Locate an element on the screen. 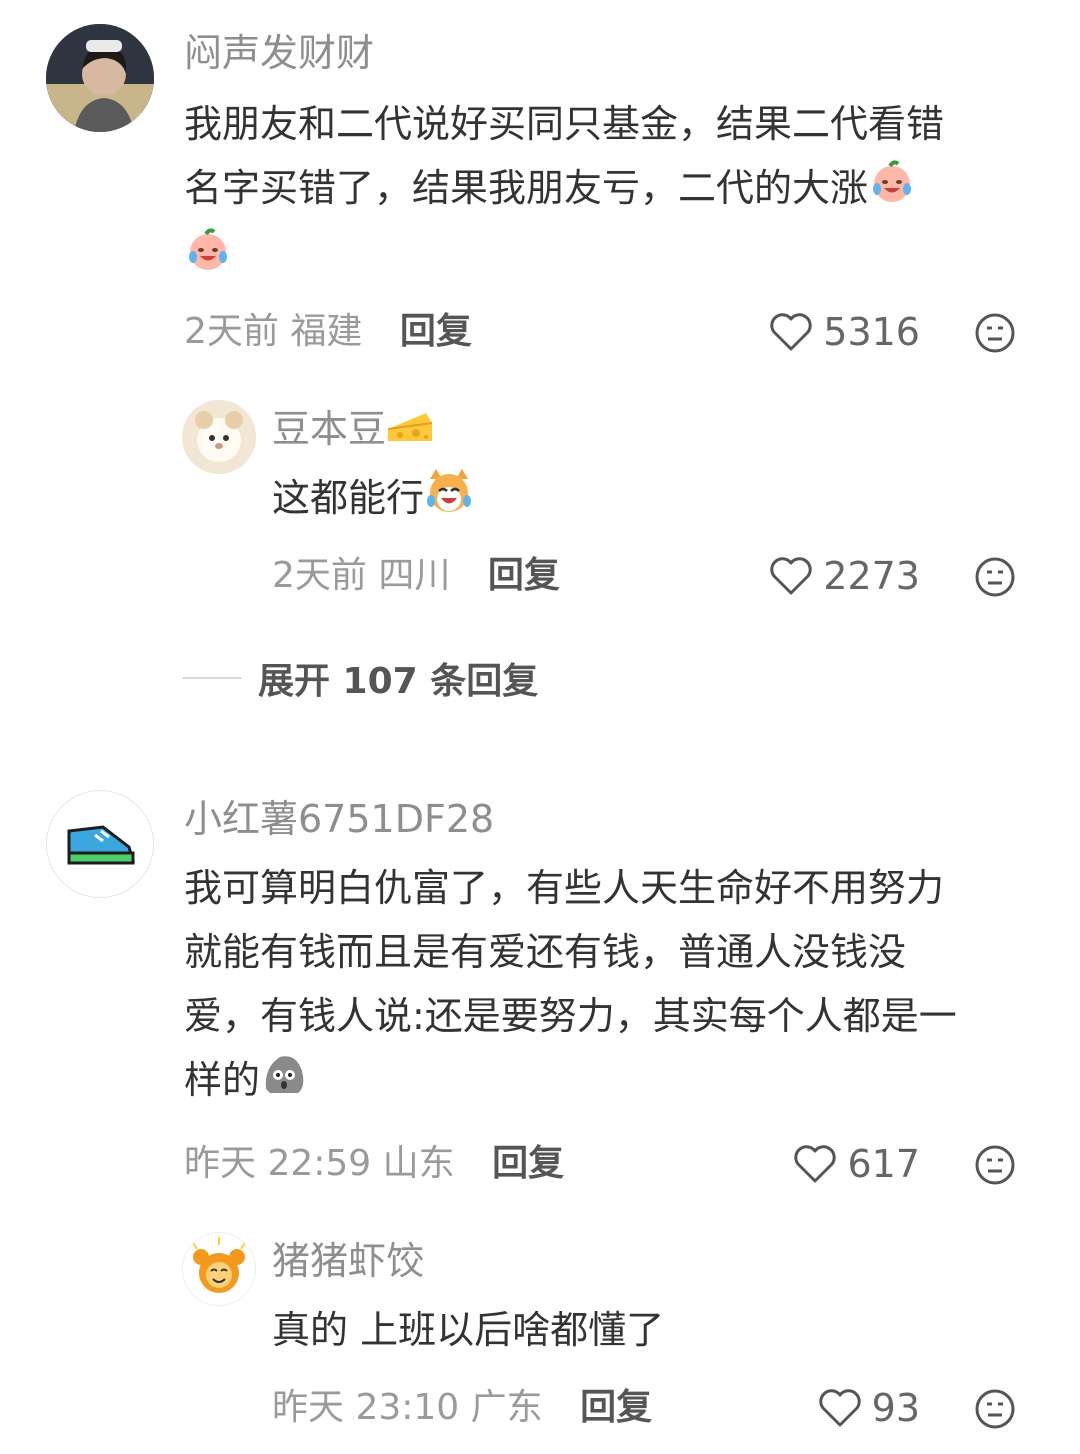 This screenshot has width=1080, height=1454. comment-username: 小红薯6751DF28 is located at coordinates (339, 819).